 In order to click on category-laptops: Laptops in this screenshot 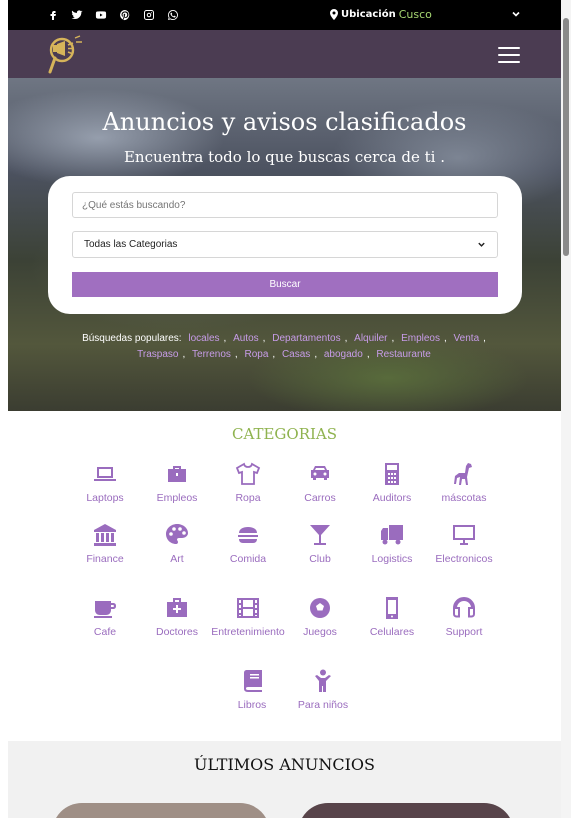, I will do `click(105, 482)`.